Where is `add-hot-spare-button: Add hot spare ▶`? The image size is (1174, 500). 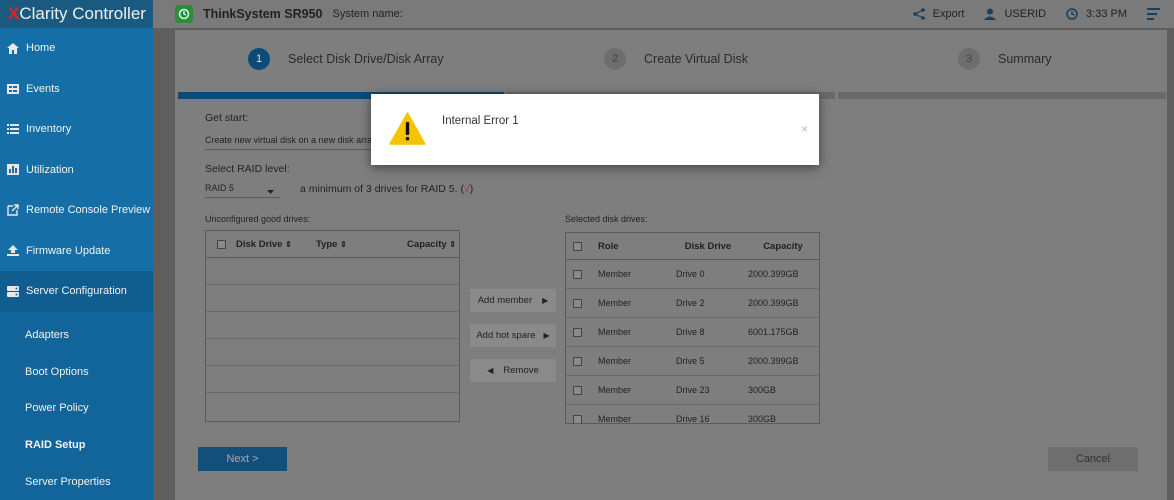 add-hot-spare-button: Add hot spare ▶ is located at coordinates (513, 335).